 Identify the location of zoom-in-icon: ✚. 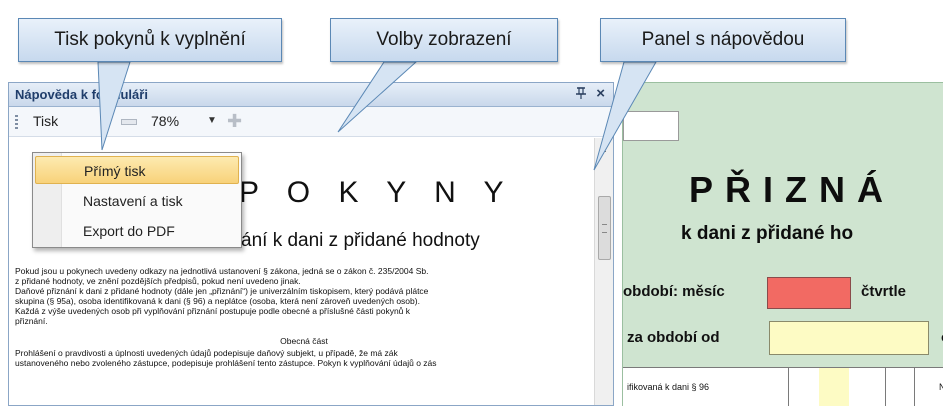
(234, 121).